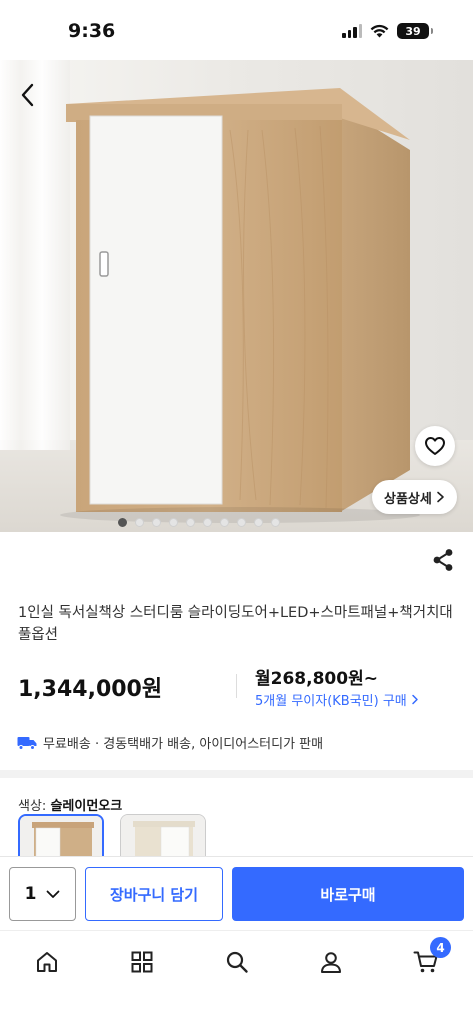 Image resolution: width=473 pixels, height=1024 pixels. I want to click on home-icon, so click(47, 962).